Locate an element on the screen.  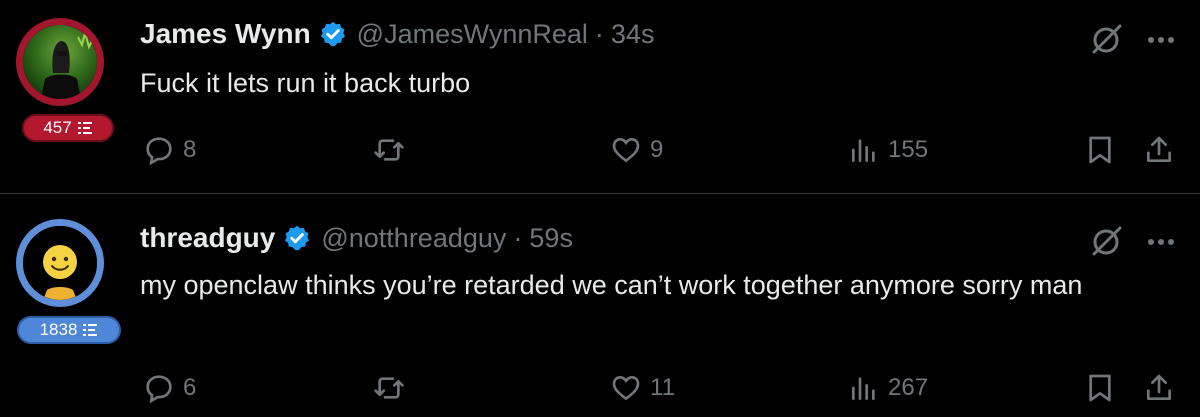
views-count: 155 is located at coordinates (908, 149).